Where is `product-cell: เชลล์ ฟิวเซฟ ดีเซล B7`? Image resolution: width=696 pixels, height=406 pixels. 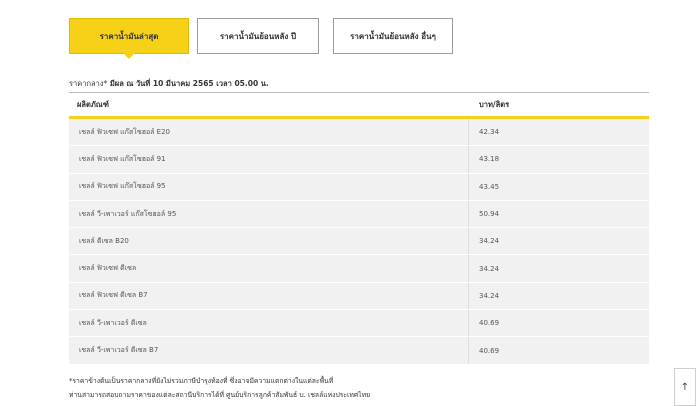
product-cell: เชลล์ ฟิวเซฟ ดีเซล B7 is located at coordinates (269, 296).